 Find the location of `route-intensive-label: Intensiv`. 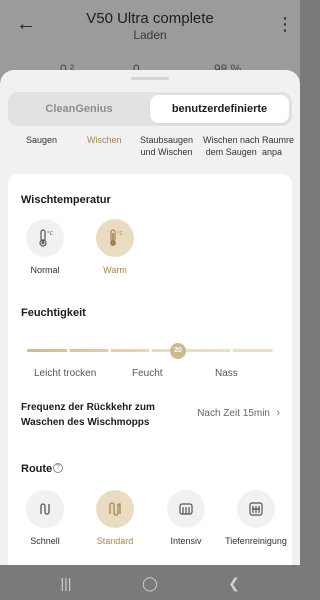

route-intensive-label: Intensiv is located at coordinates (186, 541).